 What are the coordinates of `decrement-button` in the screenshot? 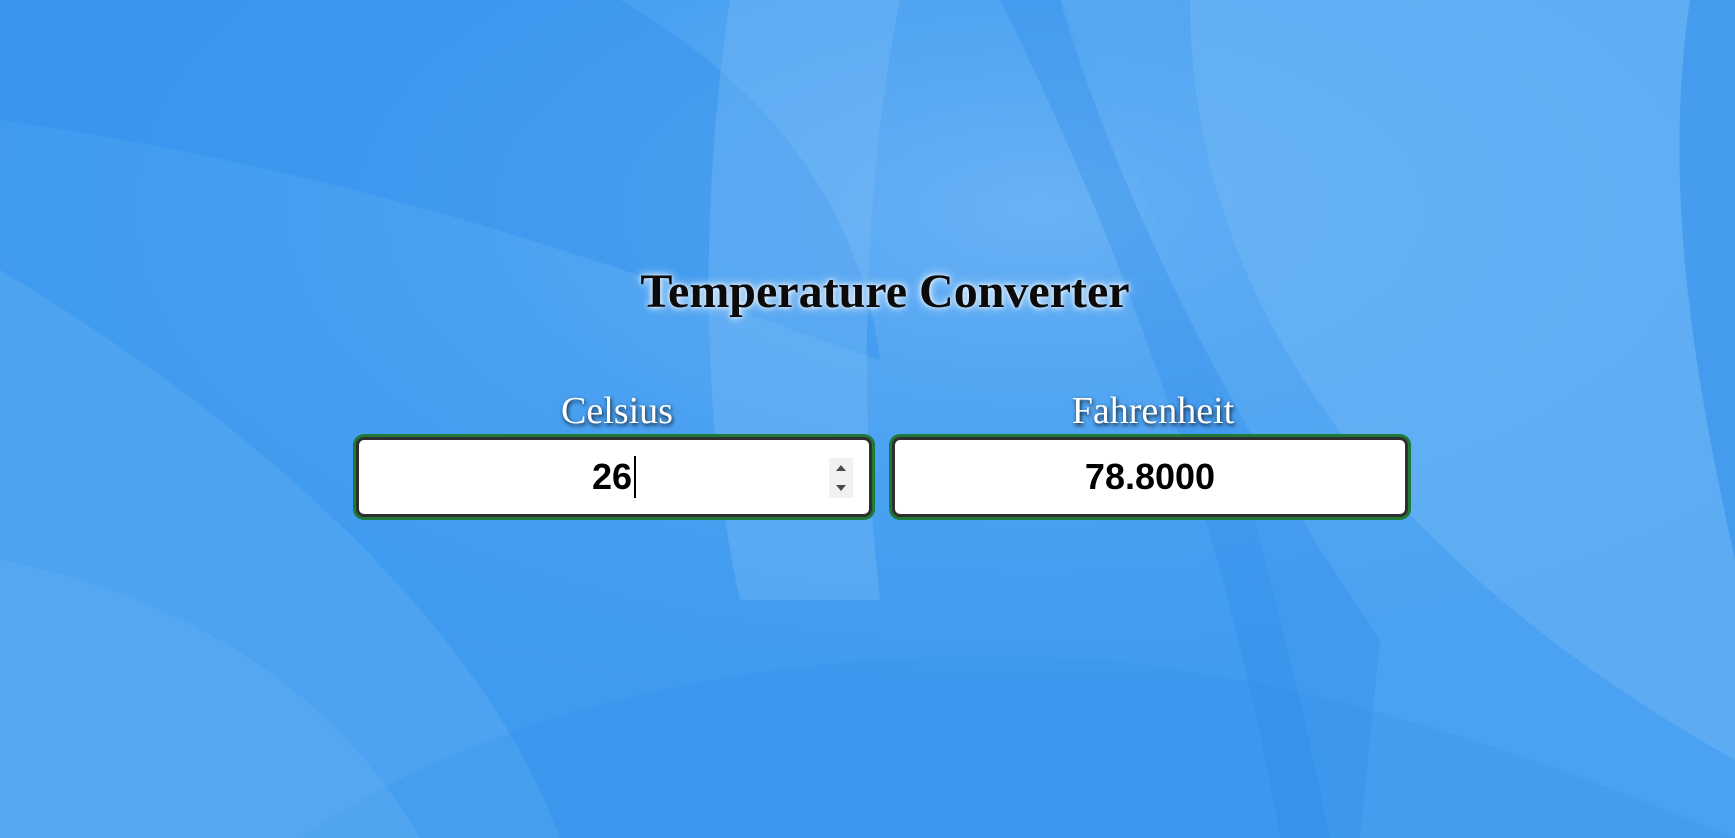 It's located at (841, 488).